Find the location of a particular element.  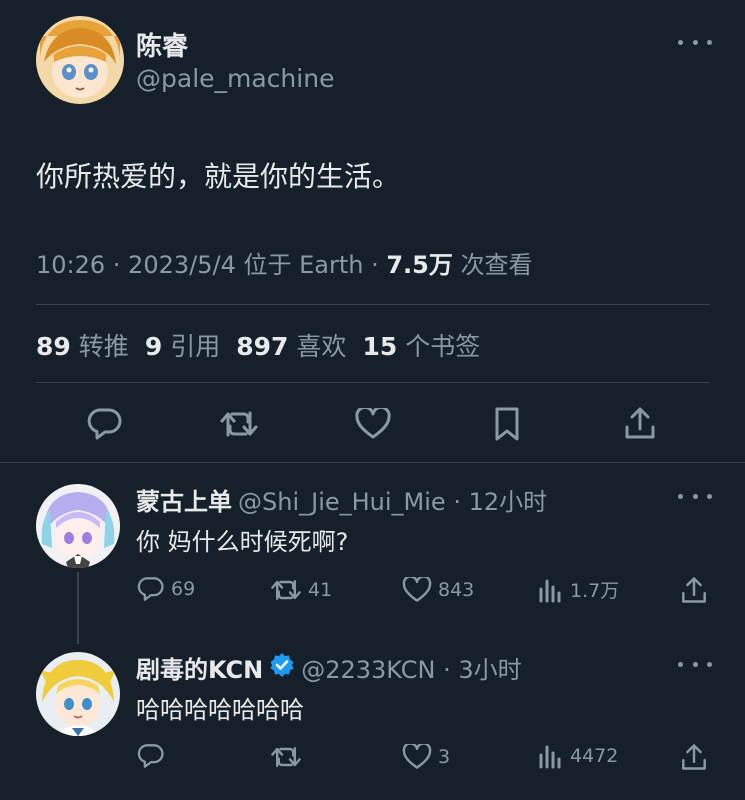

display-name: 蒙古上单 is located at coordinates (184, 499).